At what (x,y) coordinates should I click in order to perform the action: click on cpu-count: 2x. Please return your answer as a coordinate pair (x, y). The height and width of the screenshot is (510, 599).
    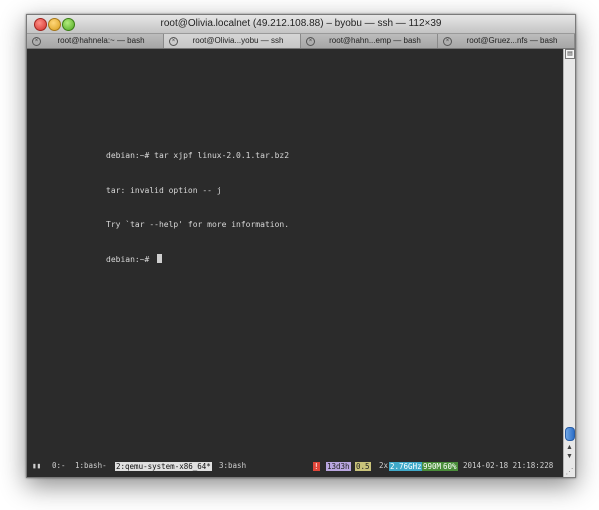
    Looking at the image, I should click on (384, 465).